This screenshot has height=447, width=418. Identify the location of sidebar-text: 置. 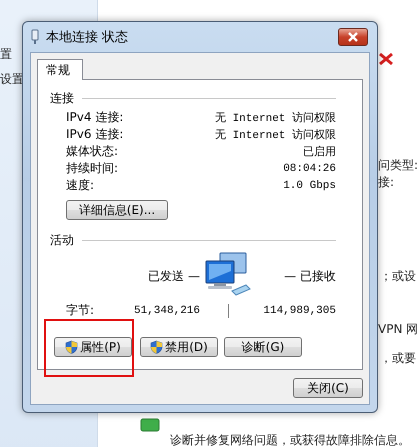
(6, 54).